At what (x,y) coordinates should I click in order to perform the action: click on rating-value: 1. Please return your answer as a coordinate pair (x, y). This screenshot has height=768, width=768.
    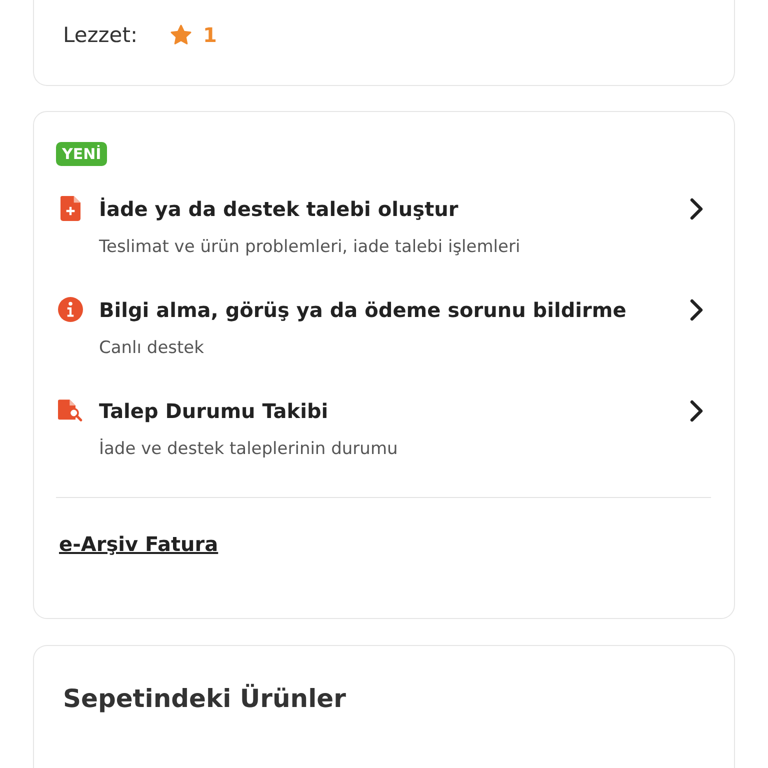
    Looking at the image, I should click on (210, 35).